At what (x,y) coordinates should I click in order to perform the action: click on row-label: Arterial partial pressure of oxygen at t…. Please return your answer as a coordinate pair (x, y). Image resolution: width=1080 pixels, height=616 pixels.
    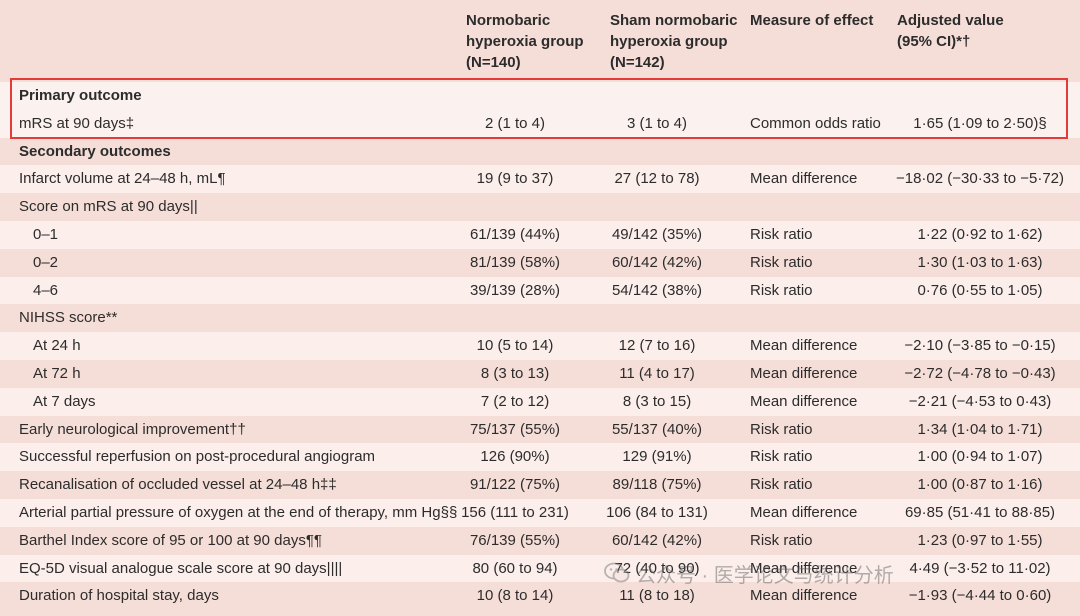
    Looking at the image, I should click on (238, 512).